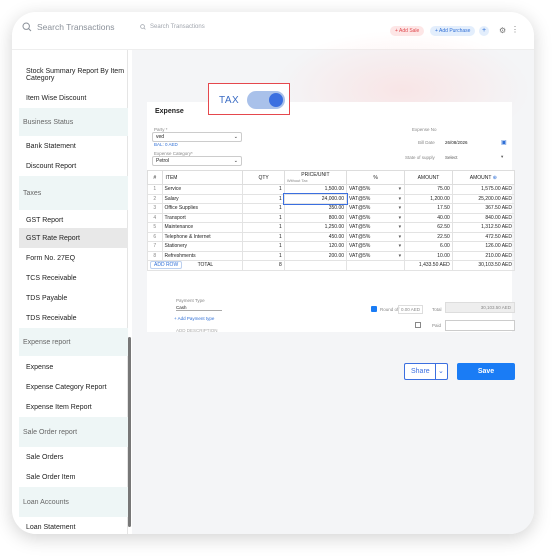 Image resolution: width=558 pixels, height=558 pixels. I want to click on row-item: Office Supplies, so click(202, 208).